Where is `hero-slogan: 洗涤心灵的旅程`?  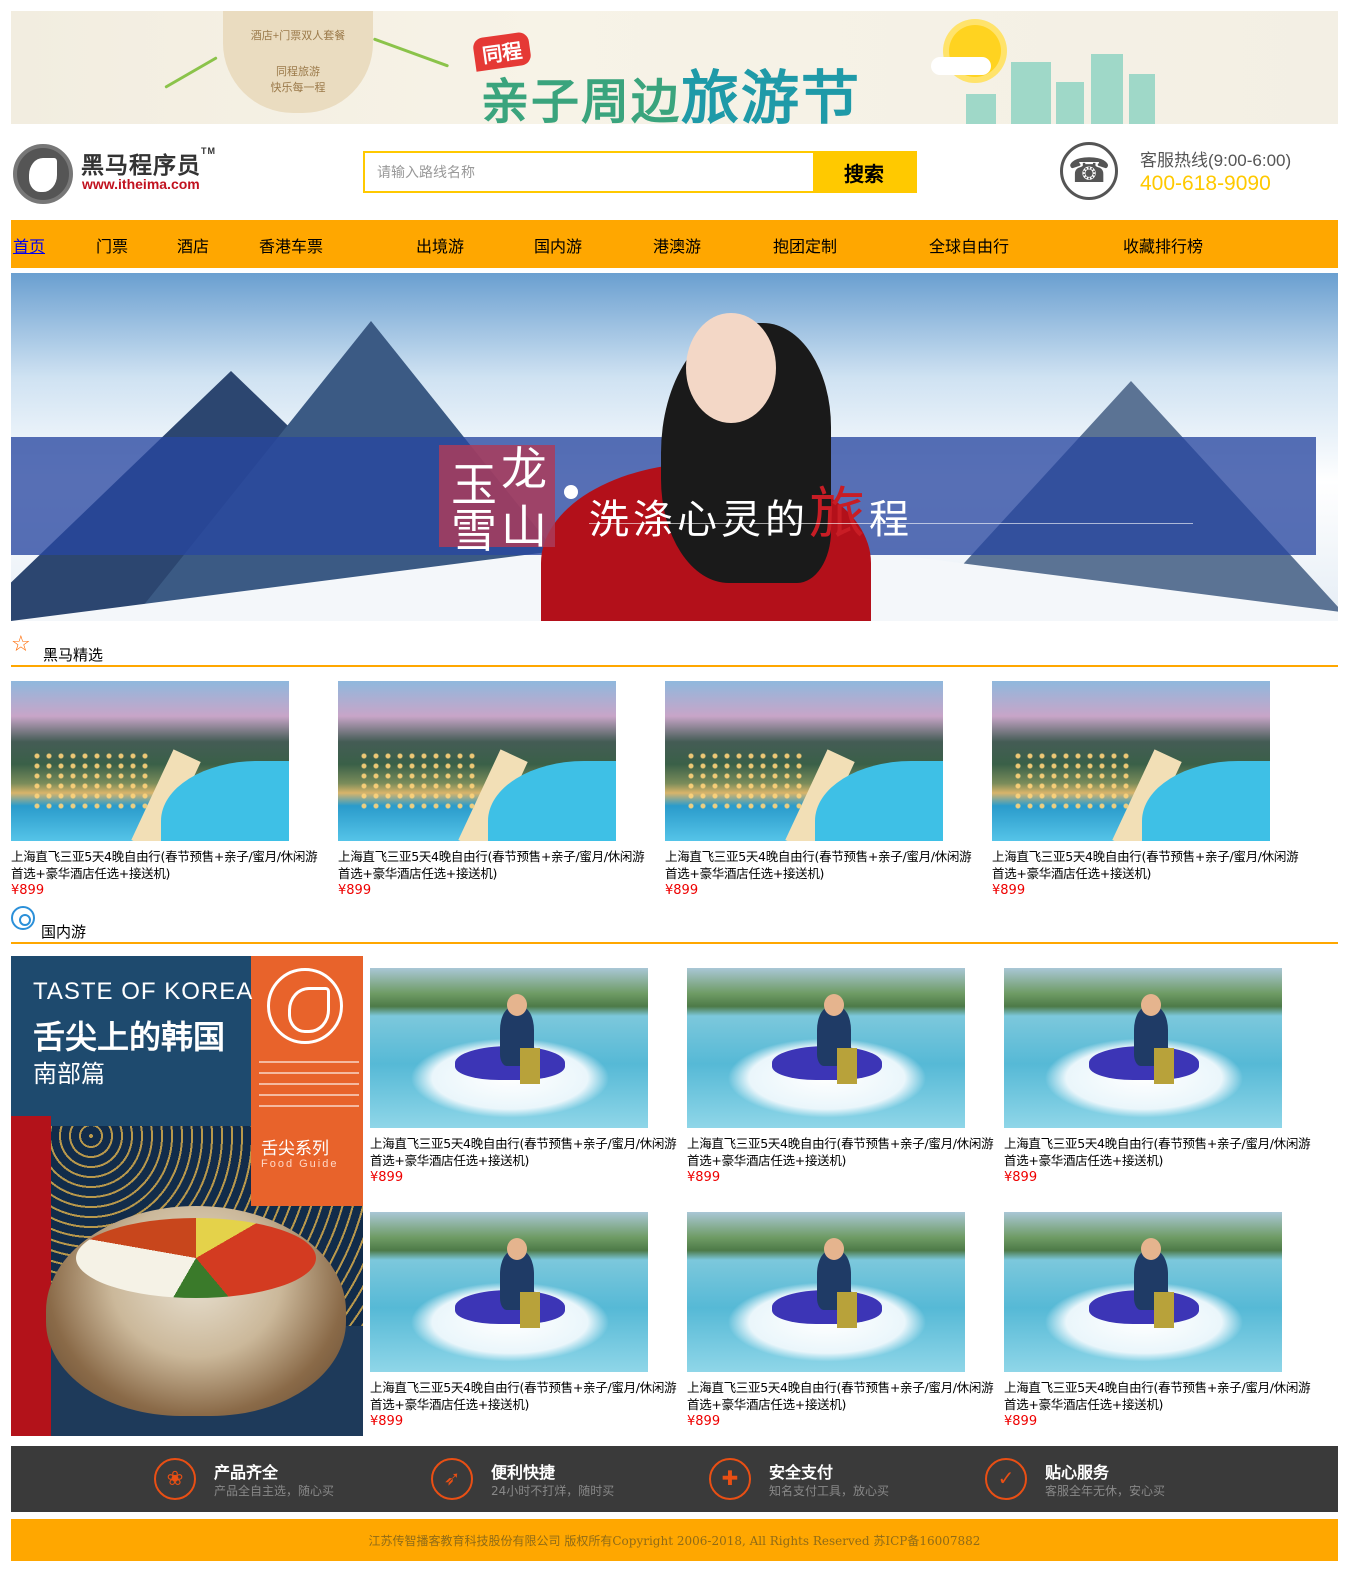 hero-slogan: 洗涤心灵的旅程 is located at coordinates (751, 509).